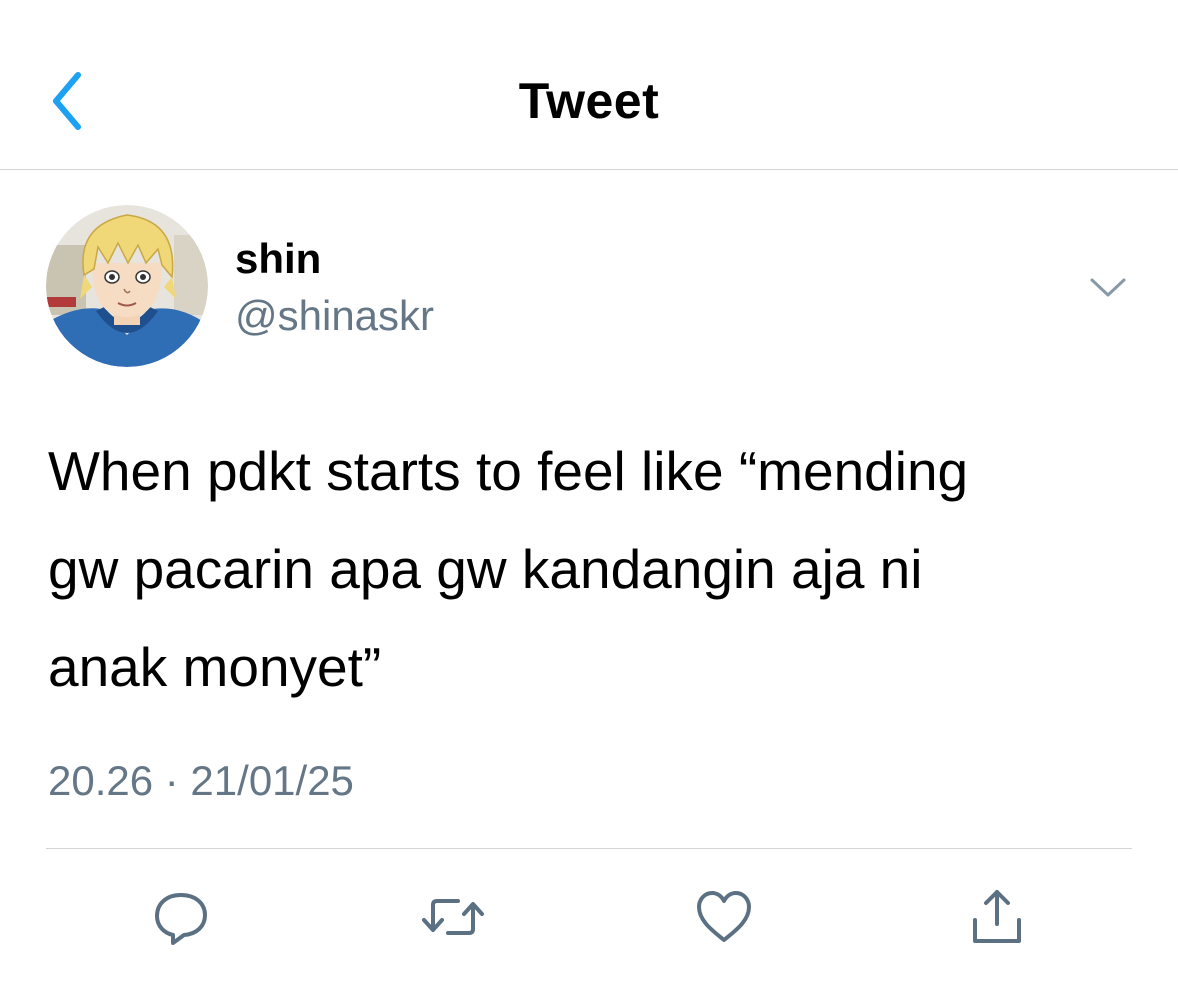 This screenshot has width=1178, height=985. Describe the element at coordinates (485, 569) in the screenshot. I see `tweet-text-line: gw pacarin apa gw kandangin aja ni` at that location.